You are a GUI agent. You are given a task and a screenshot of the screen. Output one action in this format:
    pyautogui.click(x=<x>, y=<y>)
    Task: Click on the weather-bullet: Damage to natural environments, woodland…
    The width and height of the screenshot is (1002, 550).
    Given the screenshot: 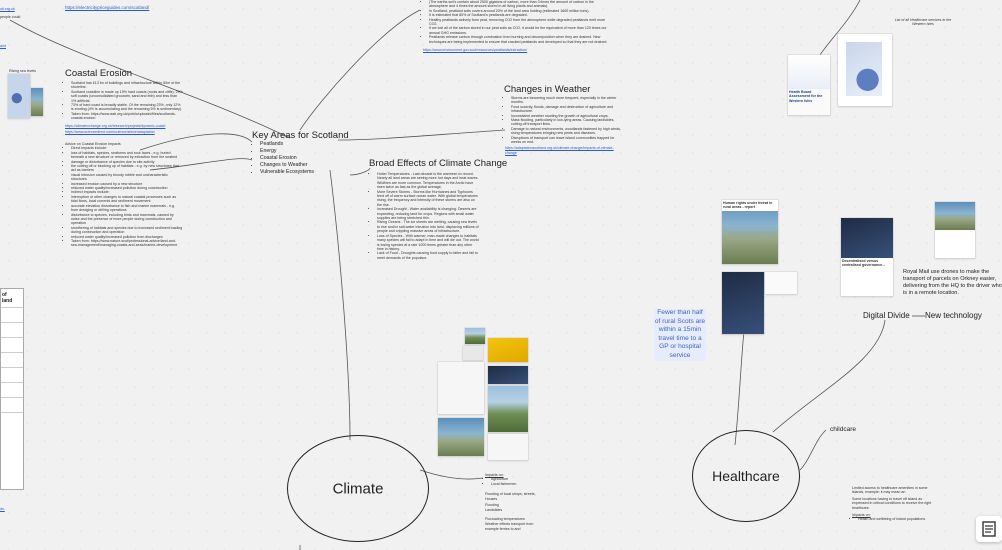 What is the action you would take?
    pyautogui.click(x=566, y=131)
    